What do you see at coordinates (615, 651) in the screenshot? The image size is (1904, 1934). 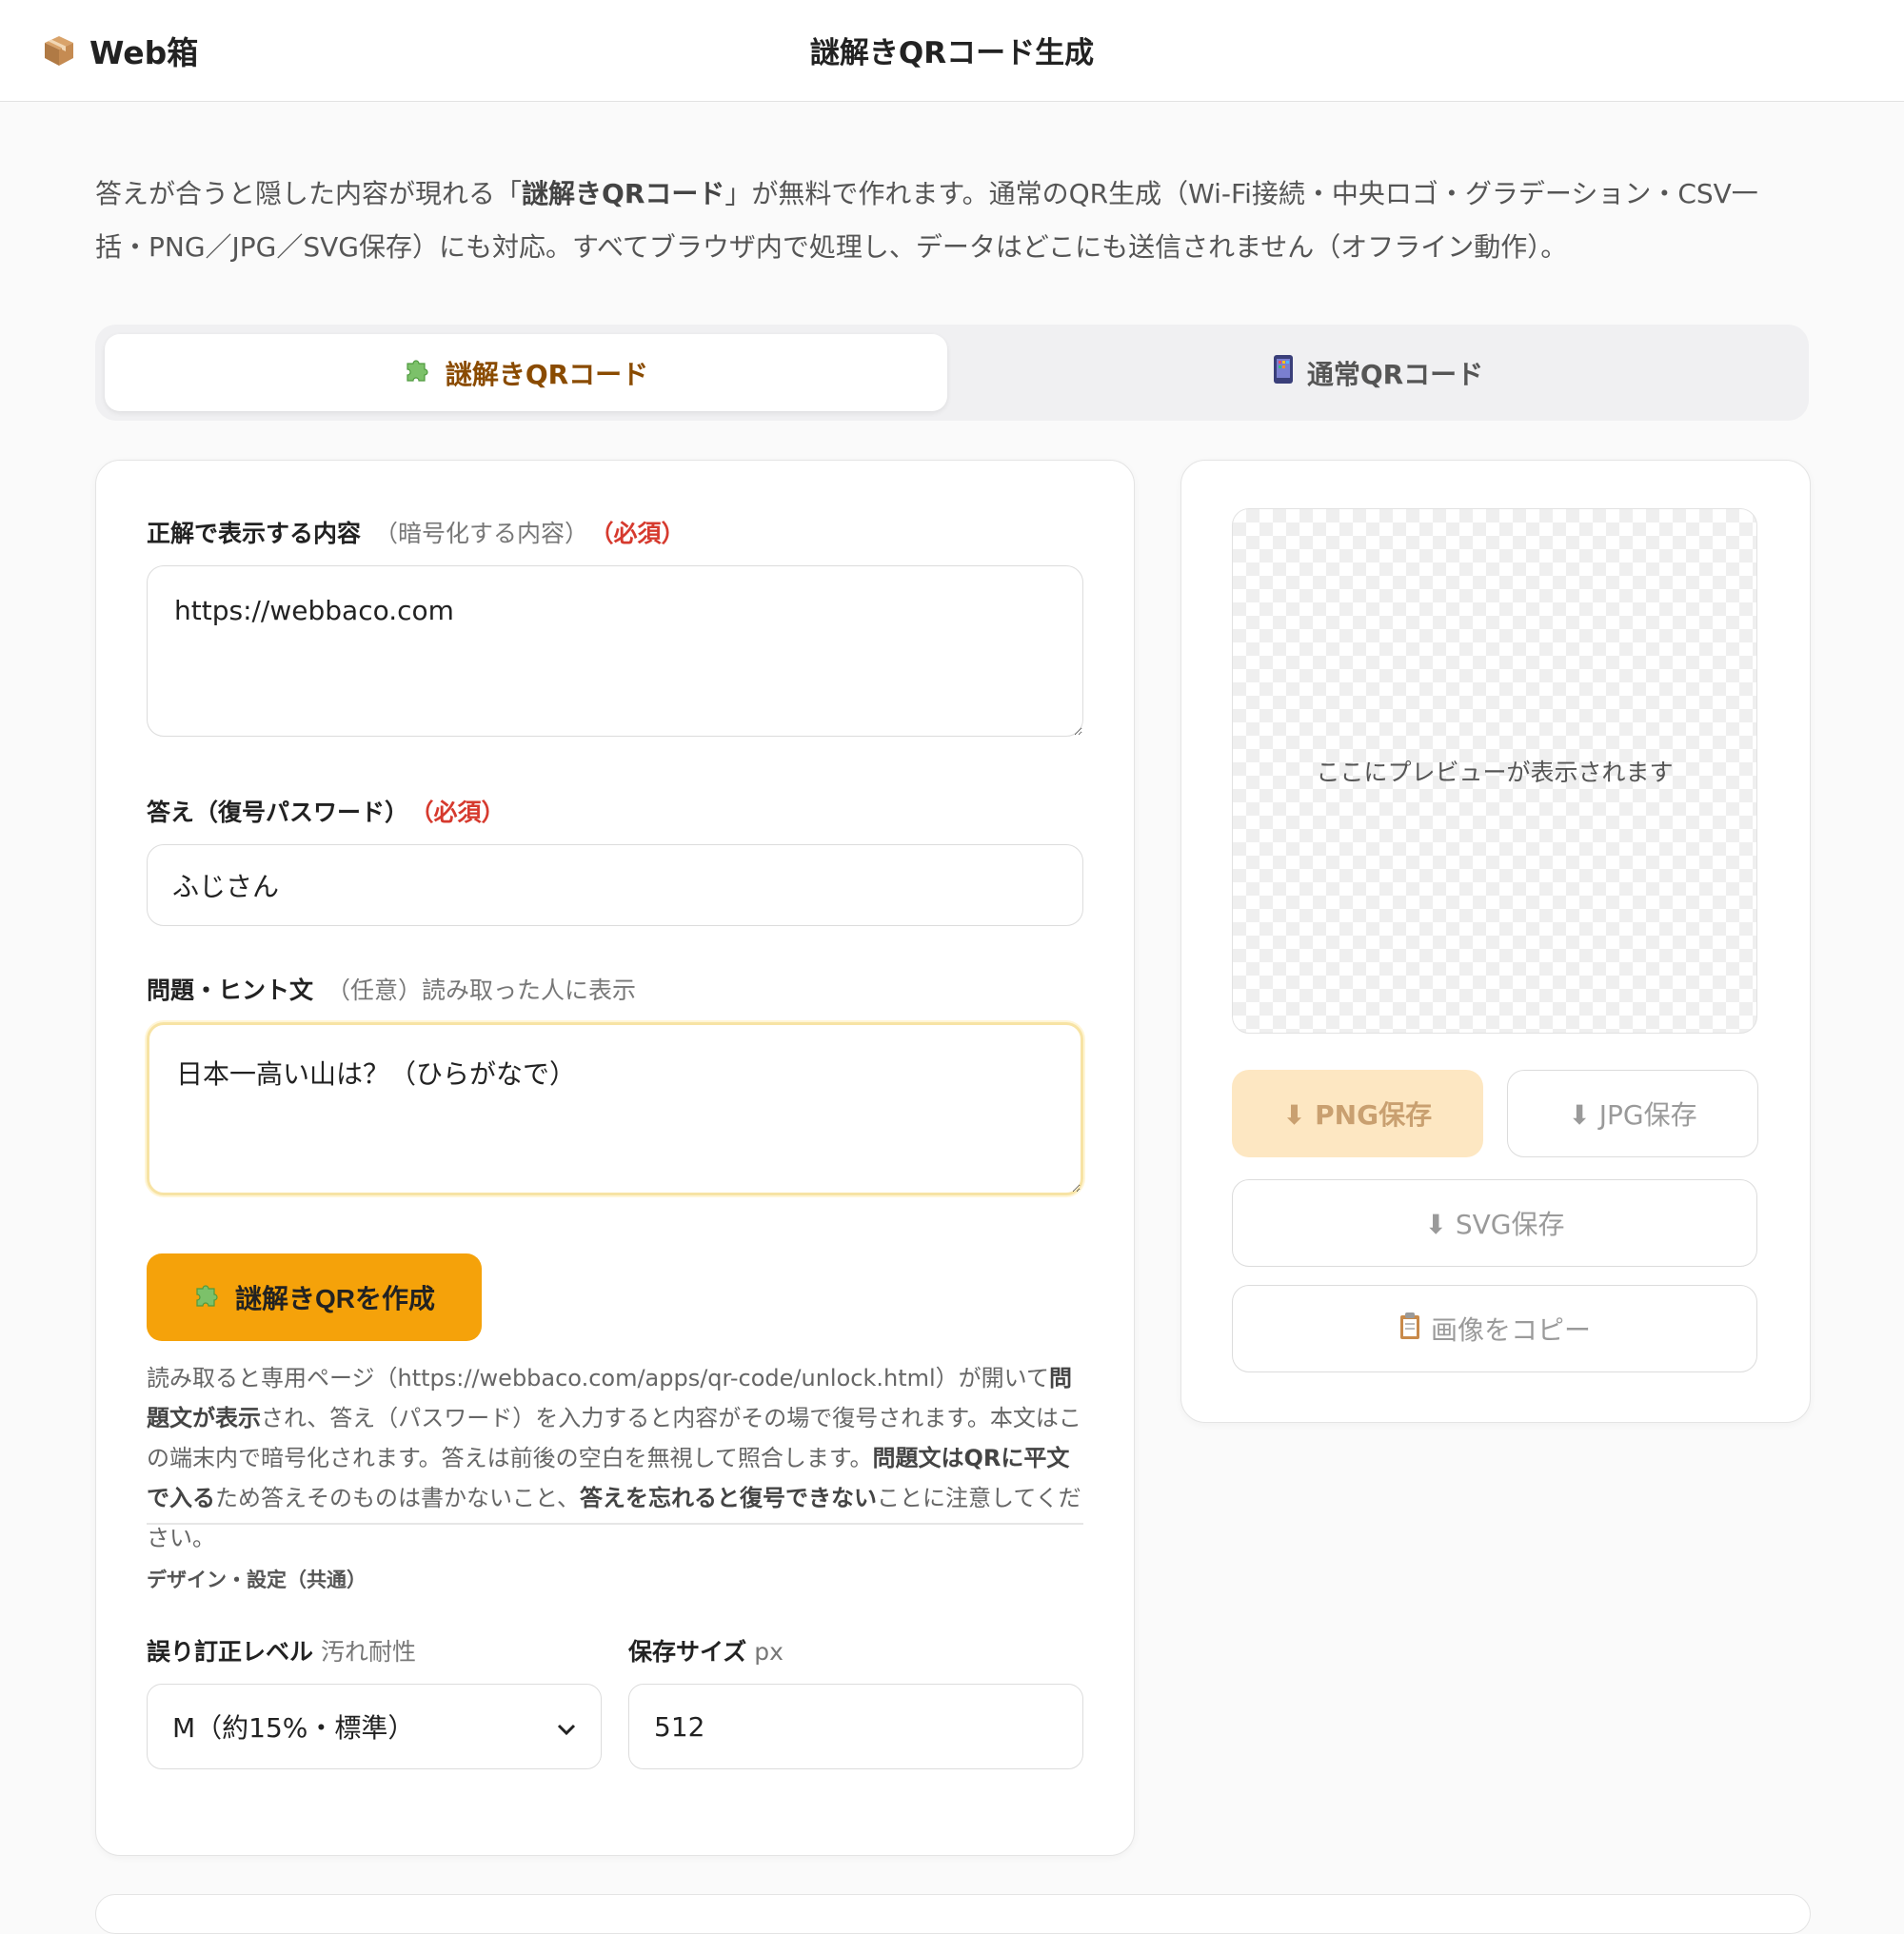 I see `content-textarea: https://webbaco.com` at bounding box center [615, 651].